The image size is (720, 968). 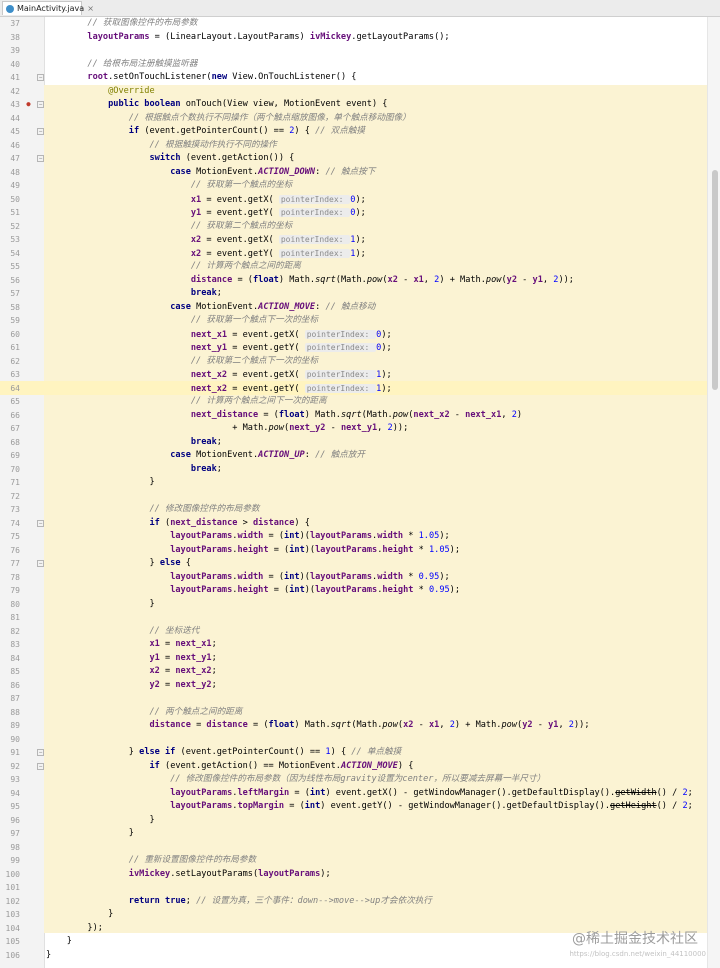 What do you see at coordinates (354, 308) in the screenshot?
I see `code-line: 58 case MotionEvent.ACTION_MOVE: // 触点移动` at bounding box center [354, 308].